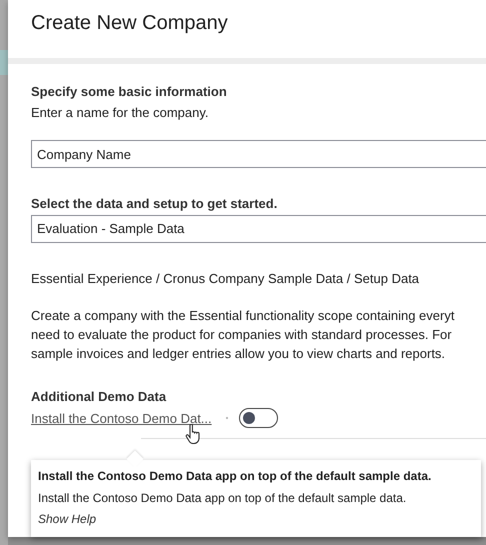 The height and width of the screenshot is (545, 486). Describe the element at coordinates (243, 335) in the screenshot. I see `description-text: Create a company with the Essential functionality scope containing everyt need to evaluate the product for companies with standard processes. For sample invoices and ledger entries allow you to view charts and reports.` at that location.